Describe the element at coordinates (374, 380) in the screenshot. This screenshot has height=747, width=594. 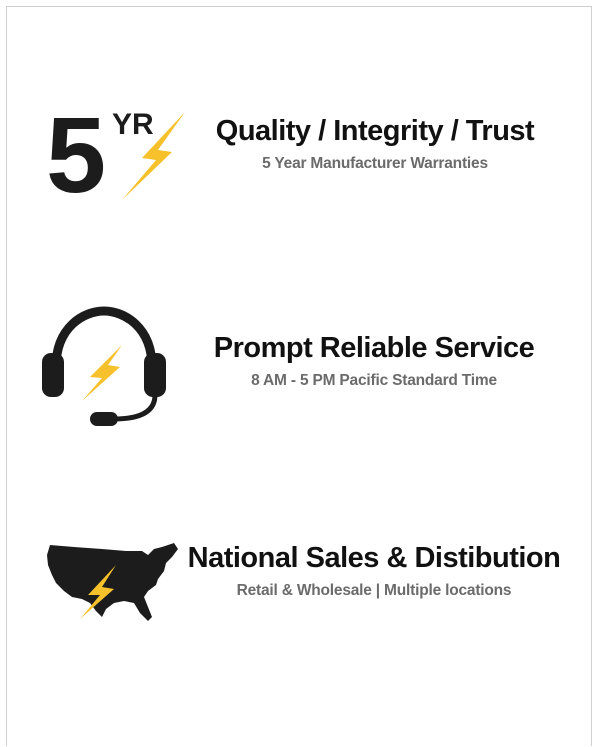
I see `feature-subtitle: 8 AM - 5 PM Pacific Standard Time` at that location.